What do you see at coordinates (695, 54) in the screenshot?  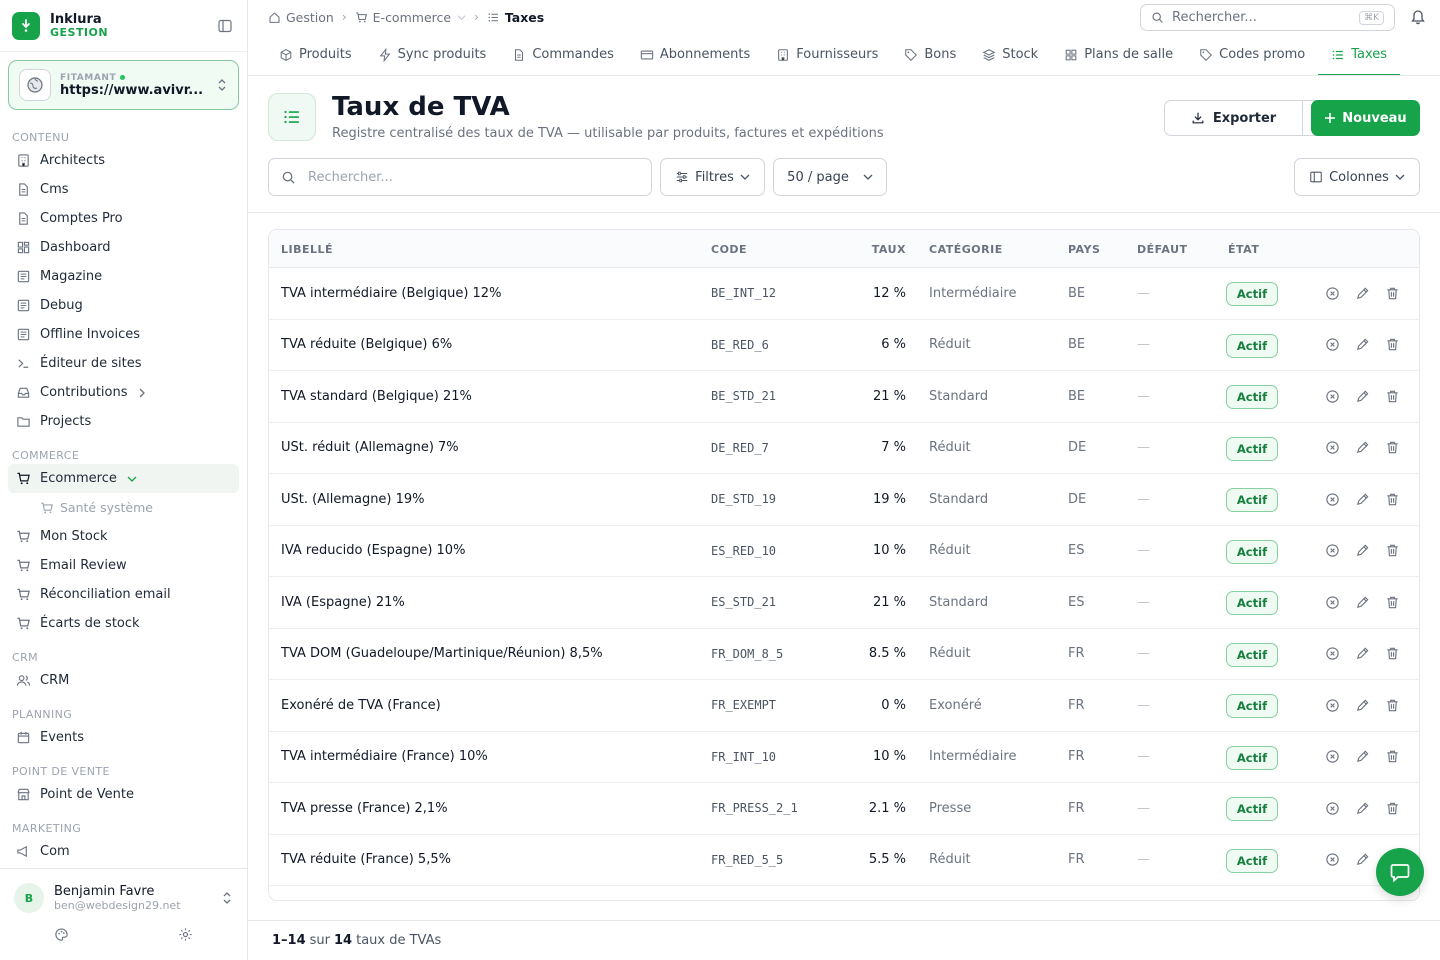 I see `tab-abonnements: Abonnements` at bounding box center [695, 54].